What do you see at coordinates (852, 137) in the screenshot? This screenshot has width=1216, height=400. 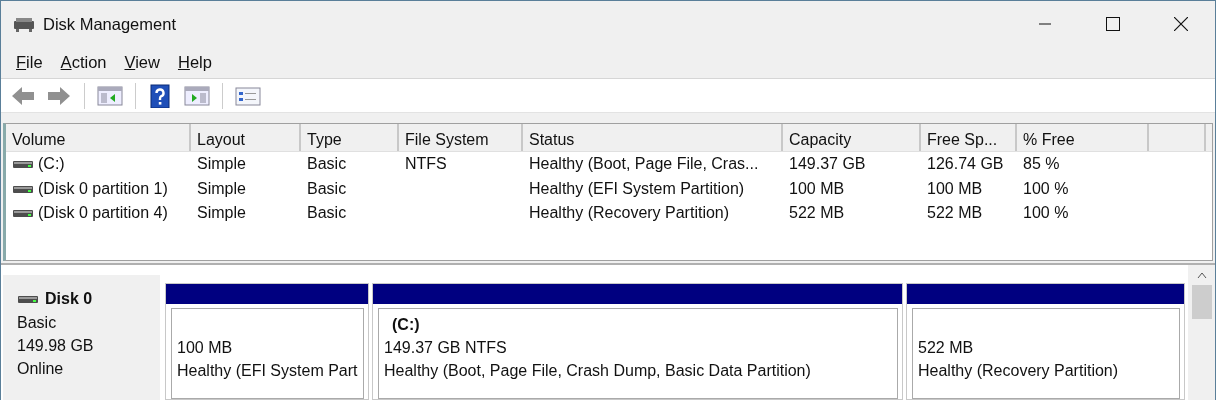 I see `column-header: Capacity` at bounding box center [852, 137].